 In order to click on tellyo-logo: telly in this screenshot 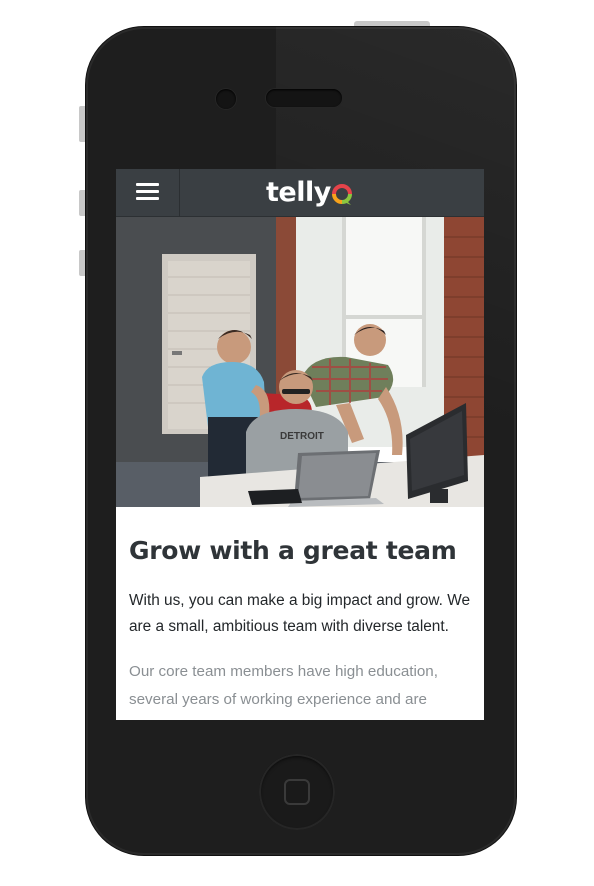, I will do `click(309, 192)`.